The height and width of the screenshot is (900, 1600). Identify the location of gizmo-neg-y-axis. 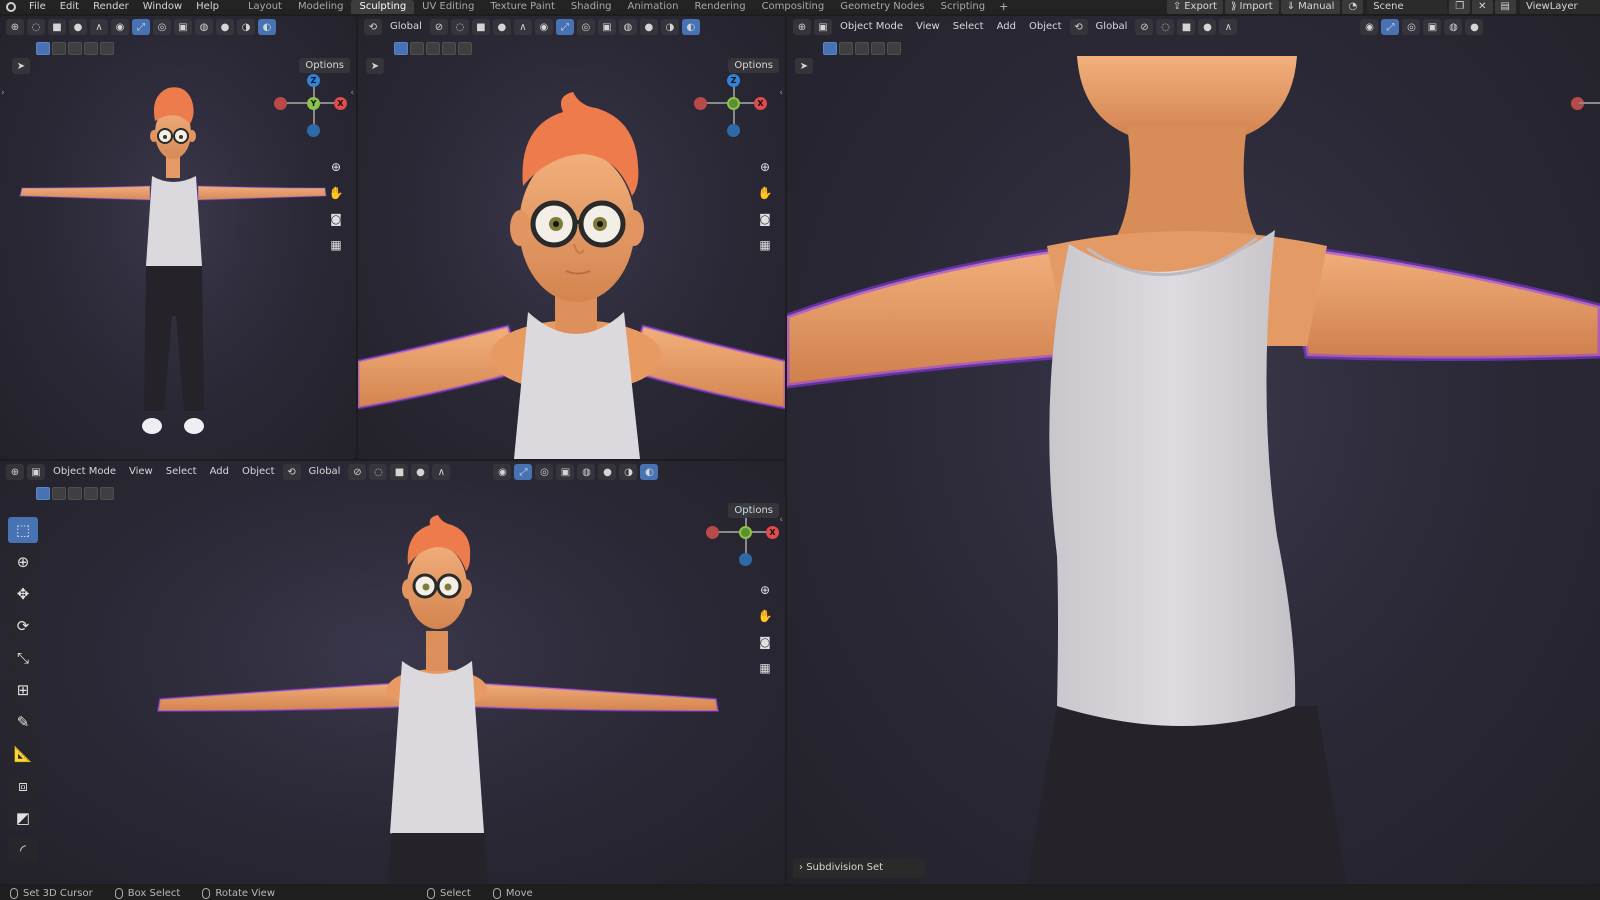
(745, 532).